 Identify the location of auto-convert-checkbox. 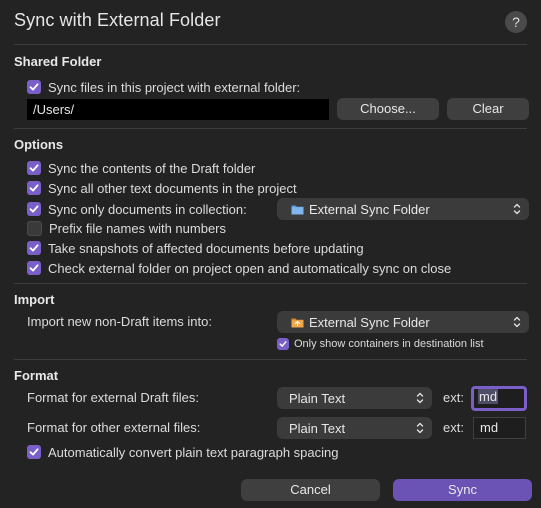
(34, 452).